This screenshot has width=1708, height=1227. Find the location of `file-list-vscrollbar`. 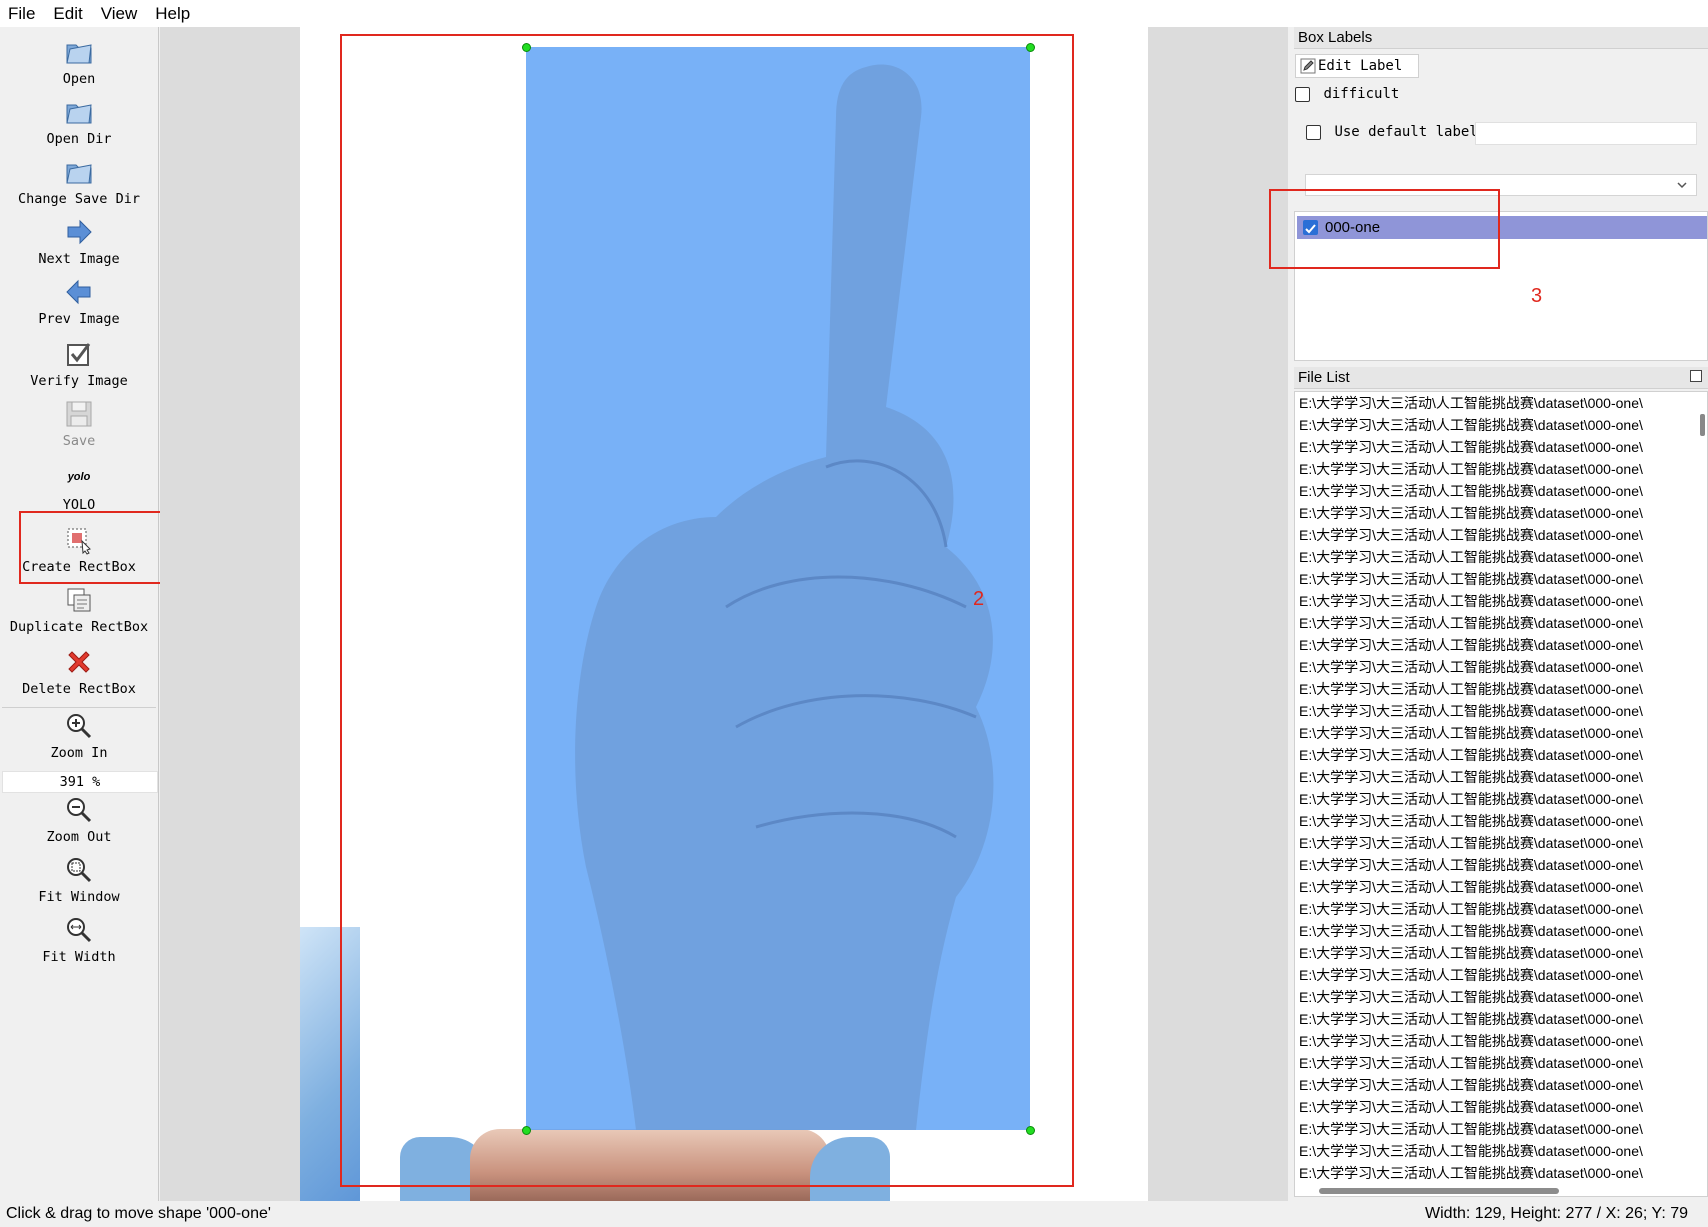

file-list-vscrollbar is located at coordinates (1702, 425).